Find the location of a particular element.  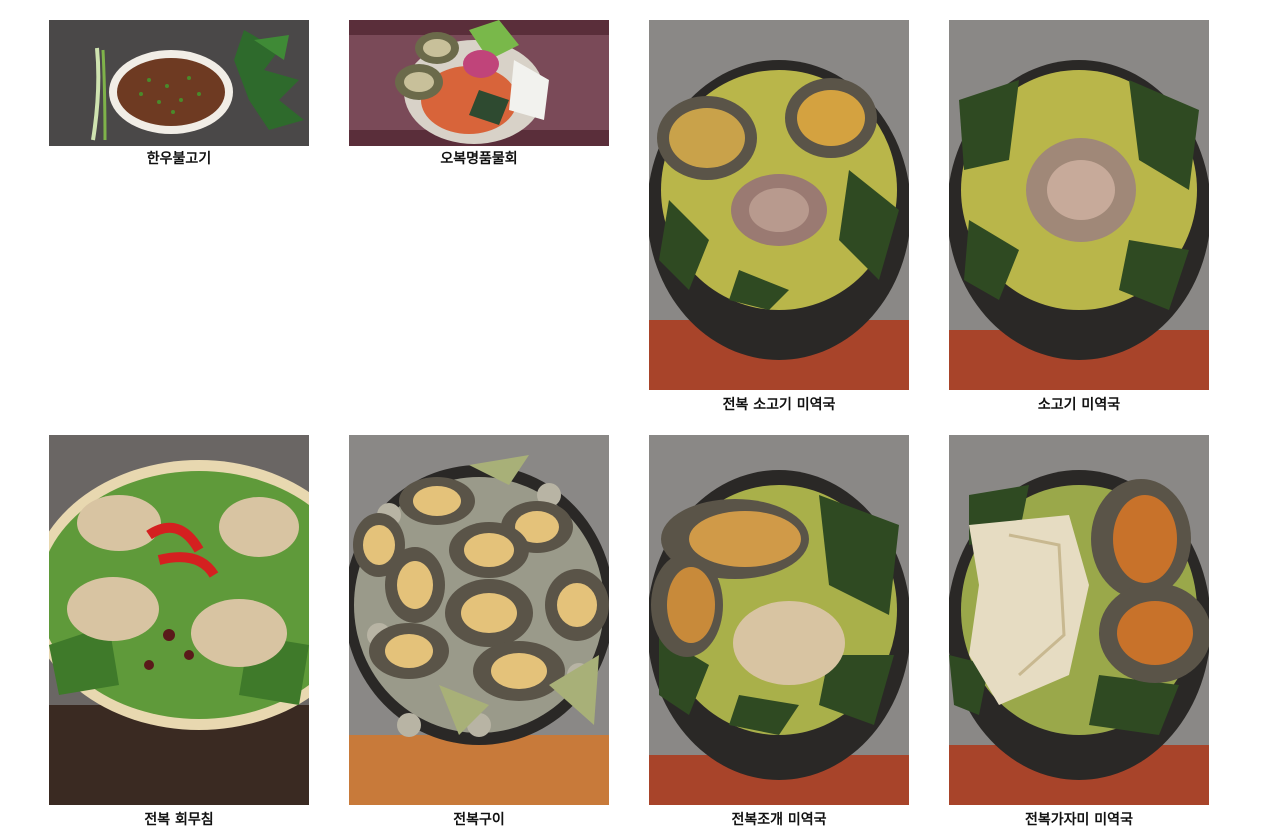

gallery-item-mulhoe: 오복명품물회 is located at coordinates (479, 95).